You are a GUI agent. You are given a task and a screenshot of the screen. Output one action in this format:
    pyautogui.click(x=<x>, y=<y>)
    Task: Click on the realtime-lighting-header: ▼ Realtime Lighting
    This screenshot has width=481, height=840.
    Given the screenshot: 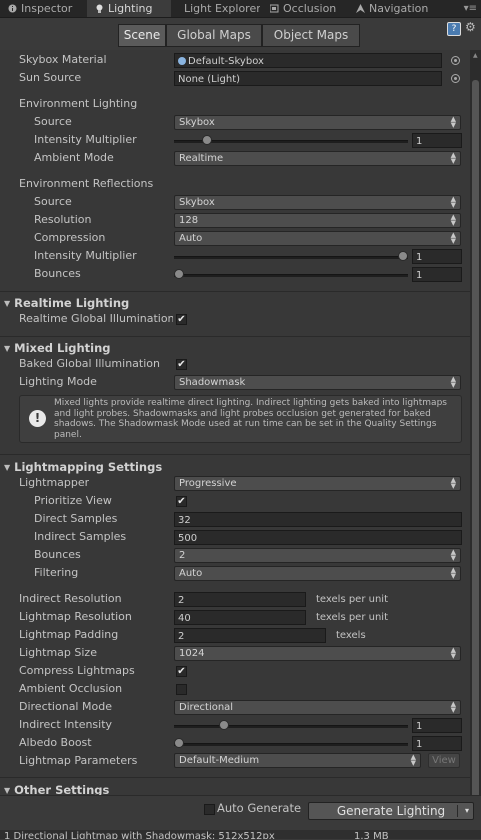 What is the action you would take?
    pyautogui.click(x=240, y=303)
    